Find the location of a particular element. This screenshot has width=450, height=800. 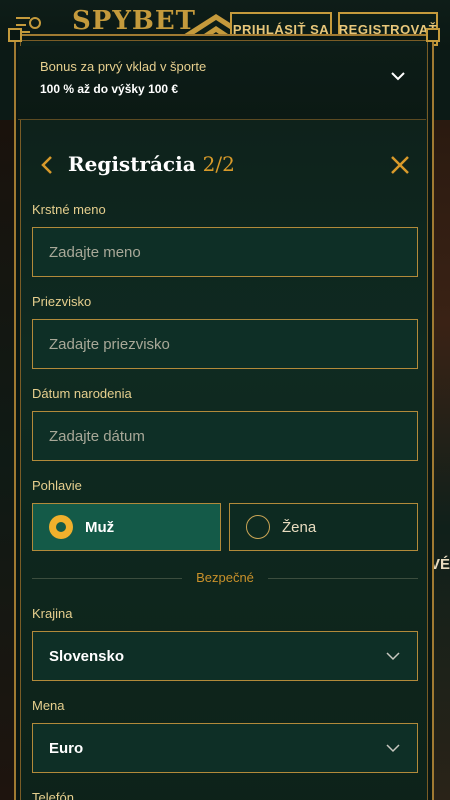

form-header: Registrácia 2/2 is located at coordinates (222, 165).